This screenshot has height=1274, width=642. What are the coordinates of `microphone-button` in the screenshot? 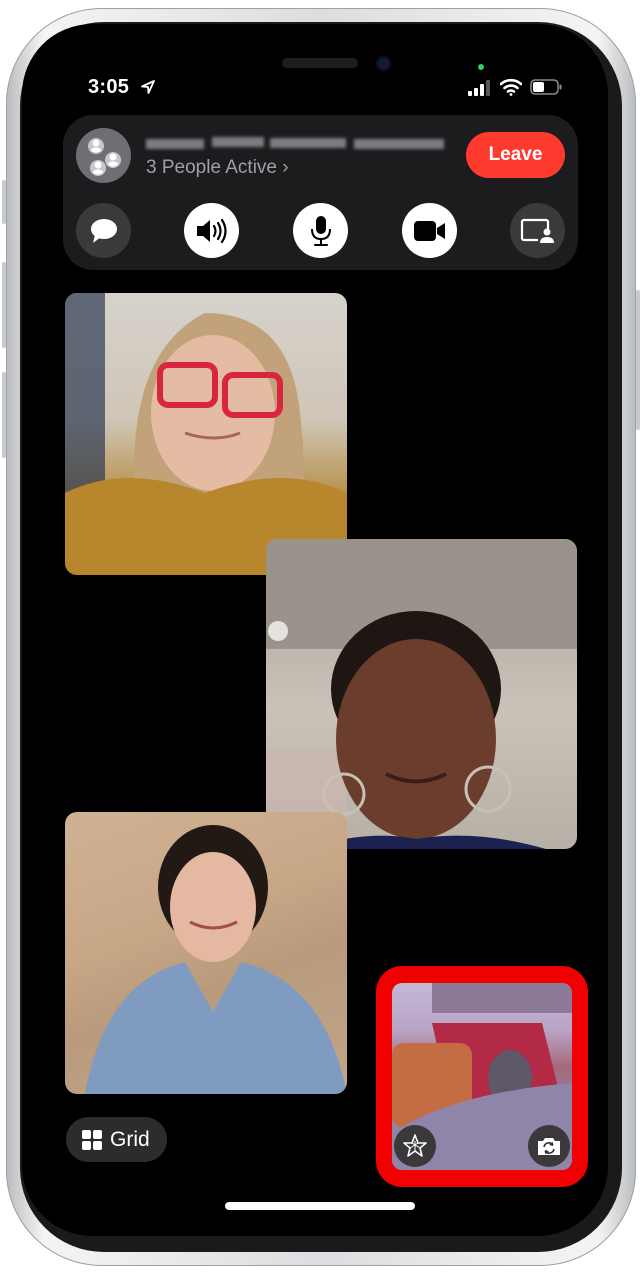 It's located at (320, 230).